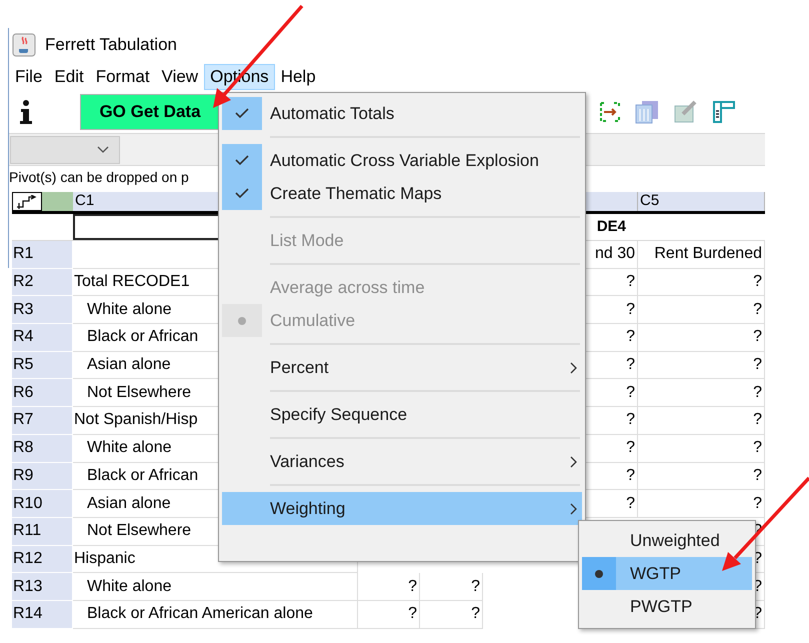 This screenshot has width=809, height=643. What do you see at coordinates (42, 393) in the screenshot?
I see `row-header: R6` at bounding box center [42, 393].